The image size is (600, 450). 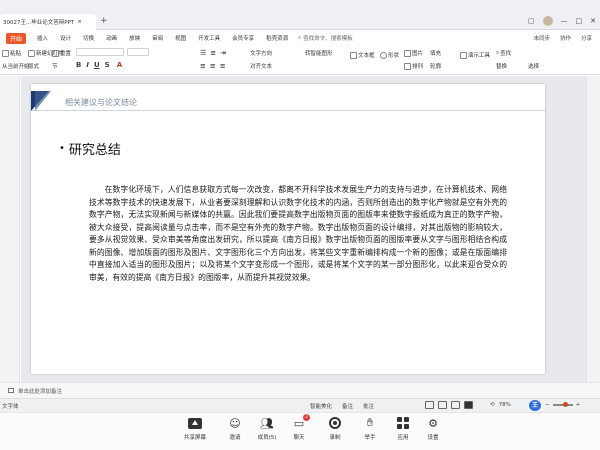 I want to click on minimize-icon: —, so click(x=564, y=21).